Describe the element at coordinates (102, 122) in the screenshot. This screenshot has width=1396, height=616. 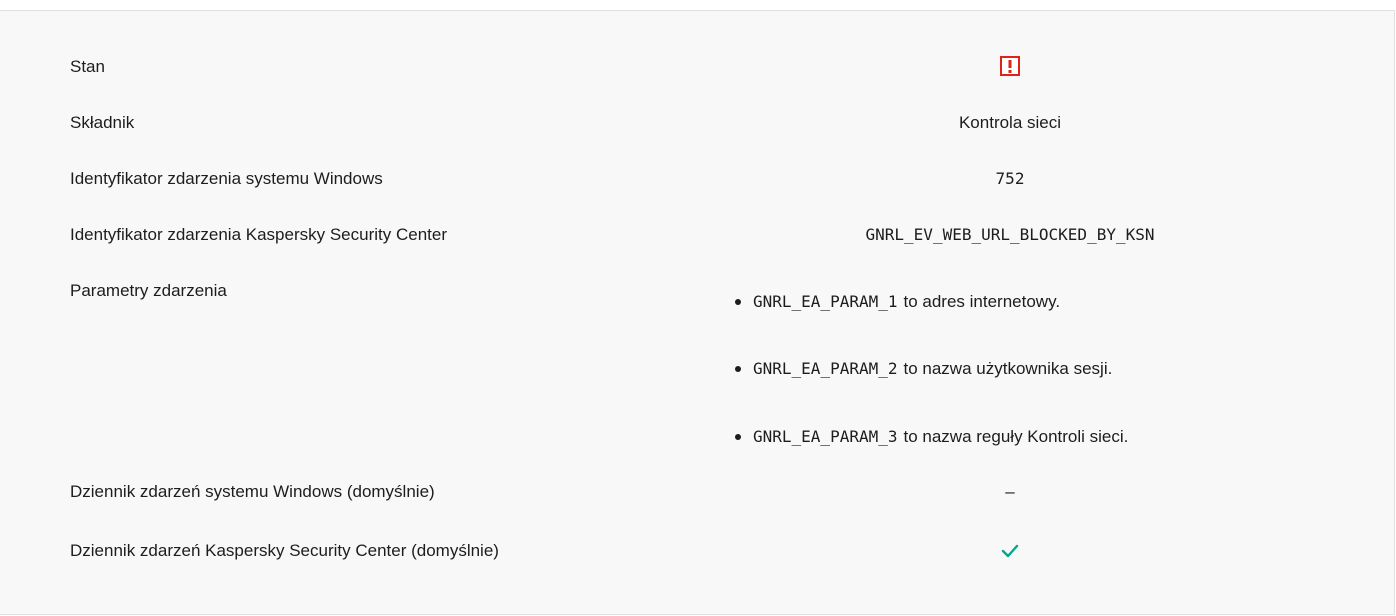
I see `component-label: Składnik` at that location.